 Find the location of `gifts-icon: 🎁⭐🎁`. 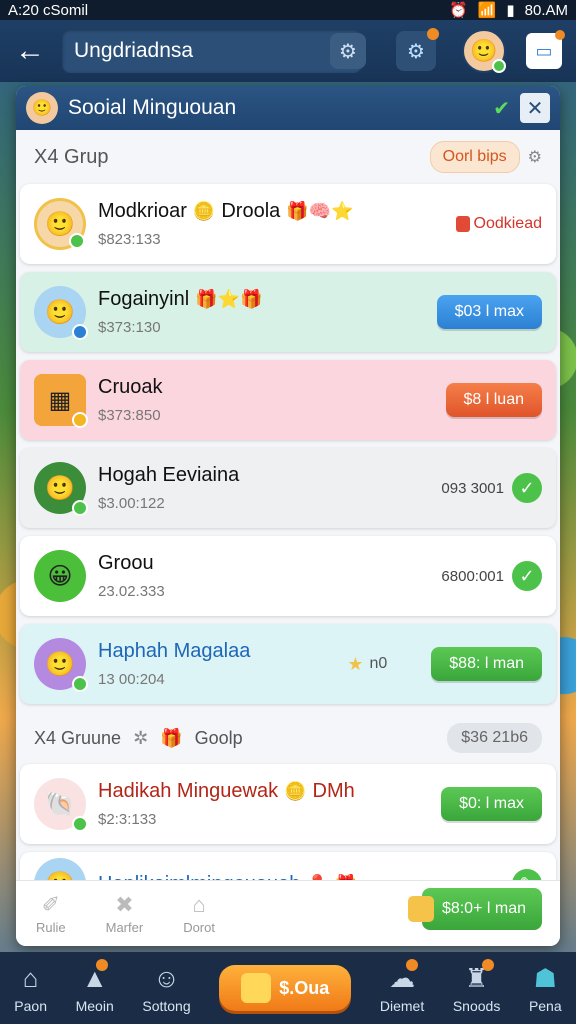

gifts-icon: 🎁⭐🎁 is located at coordinates (229, 299).